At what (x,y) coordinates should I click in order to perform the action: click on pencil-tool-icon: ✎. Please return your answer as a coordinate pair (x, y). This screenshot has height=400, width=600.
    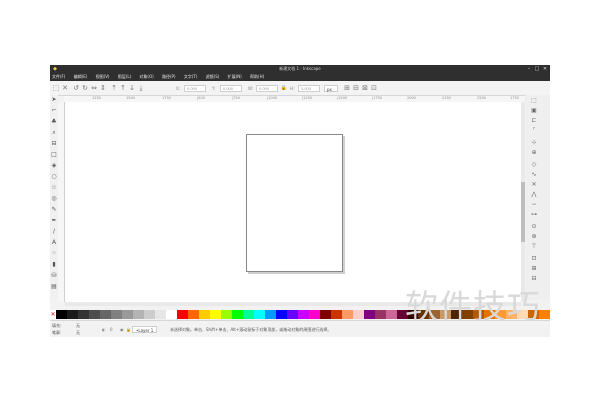
    Looking at the image, I should click on (54, 210).